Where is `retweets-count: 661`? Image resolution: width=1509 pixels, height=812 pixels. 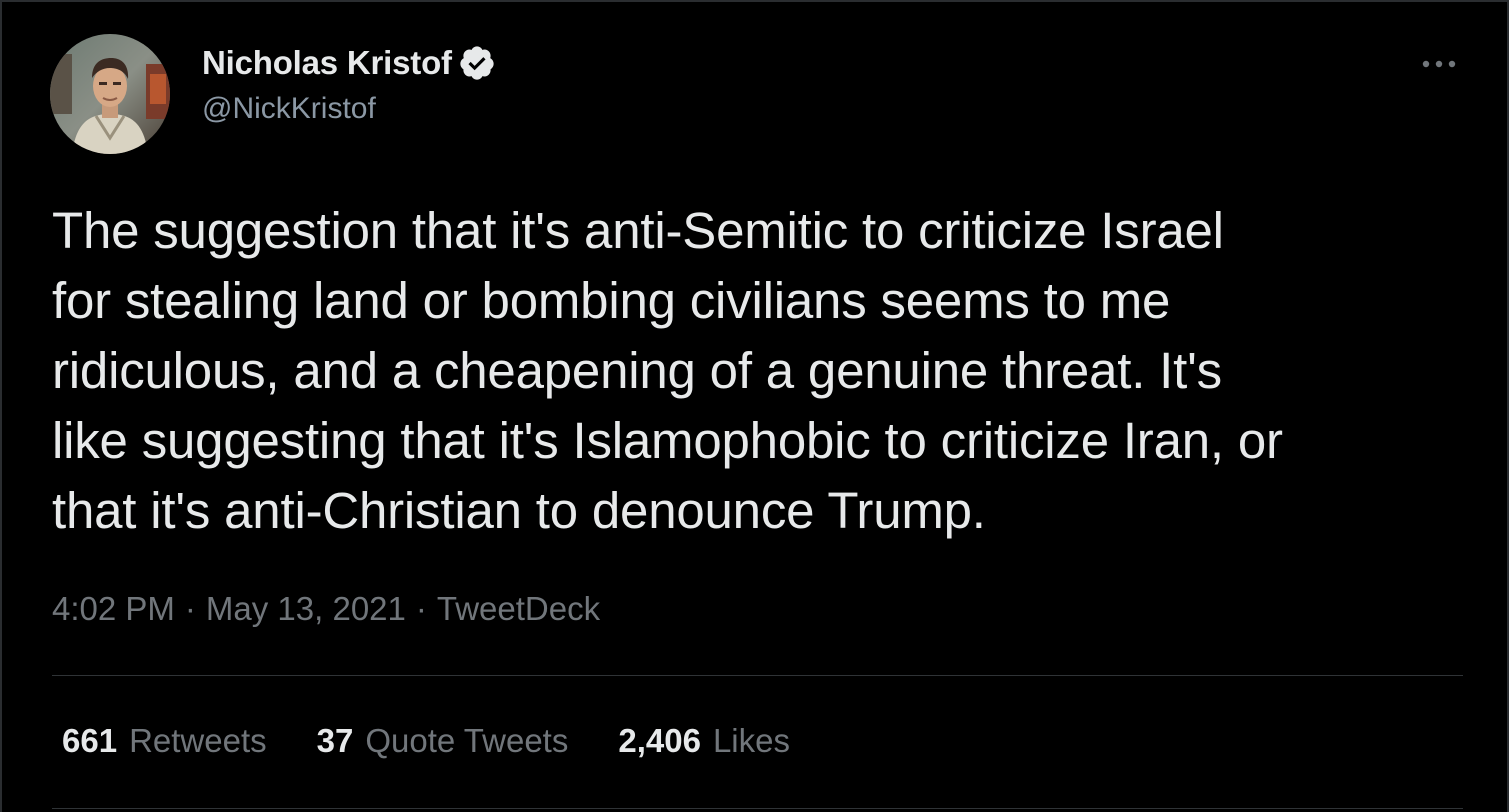 retweets-count: 661 is located at coordinates (90, 740).